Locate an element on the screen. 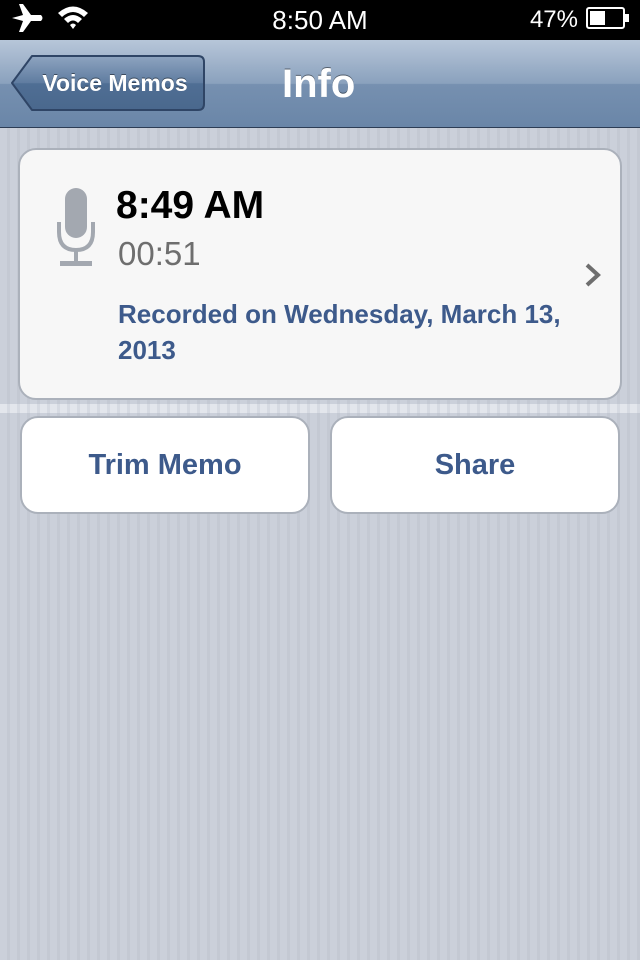  navigation-bar: Voice Memos Info is located at coordinates (320, 84).